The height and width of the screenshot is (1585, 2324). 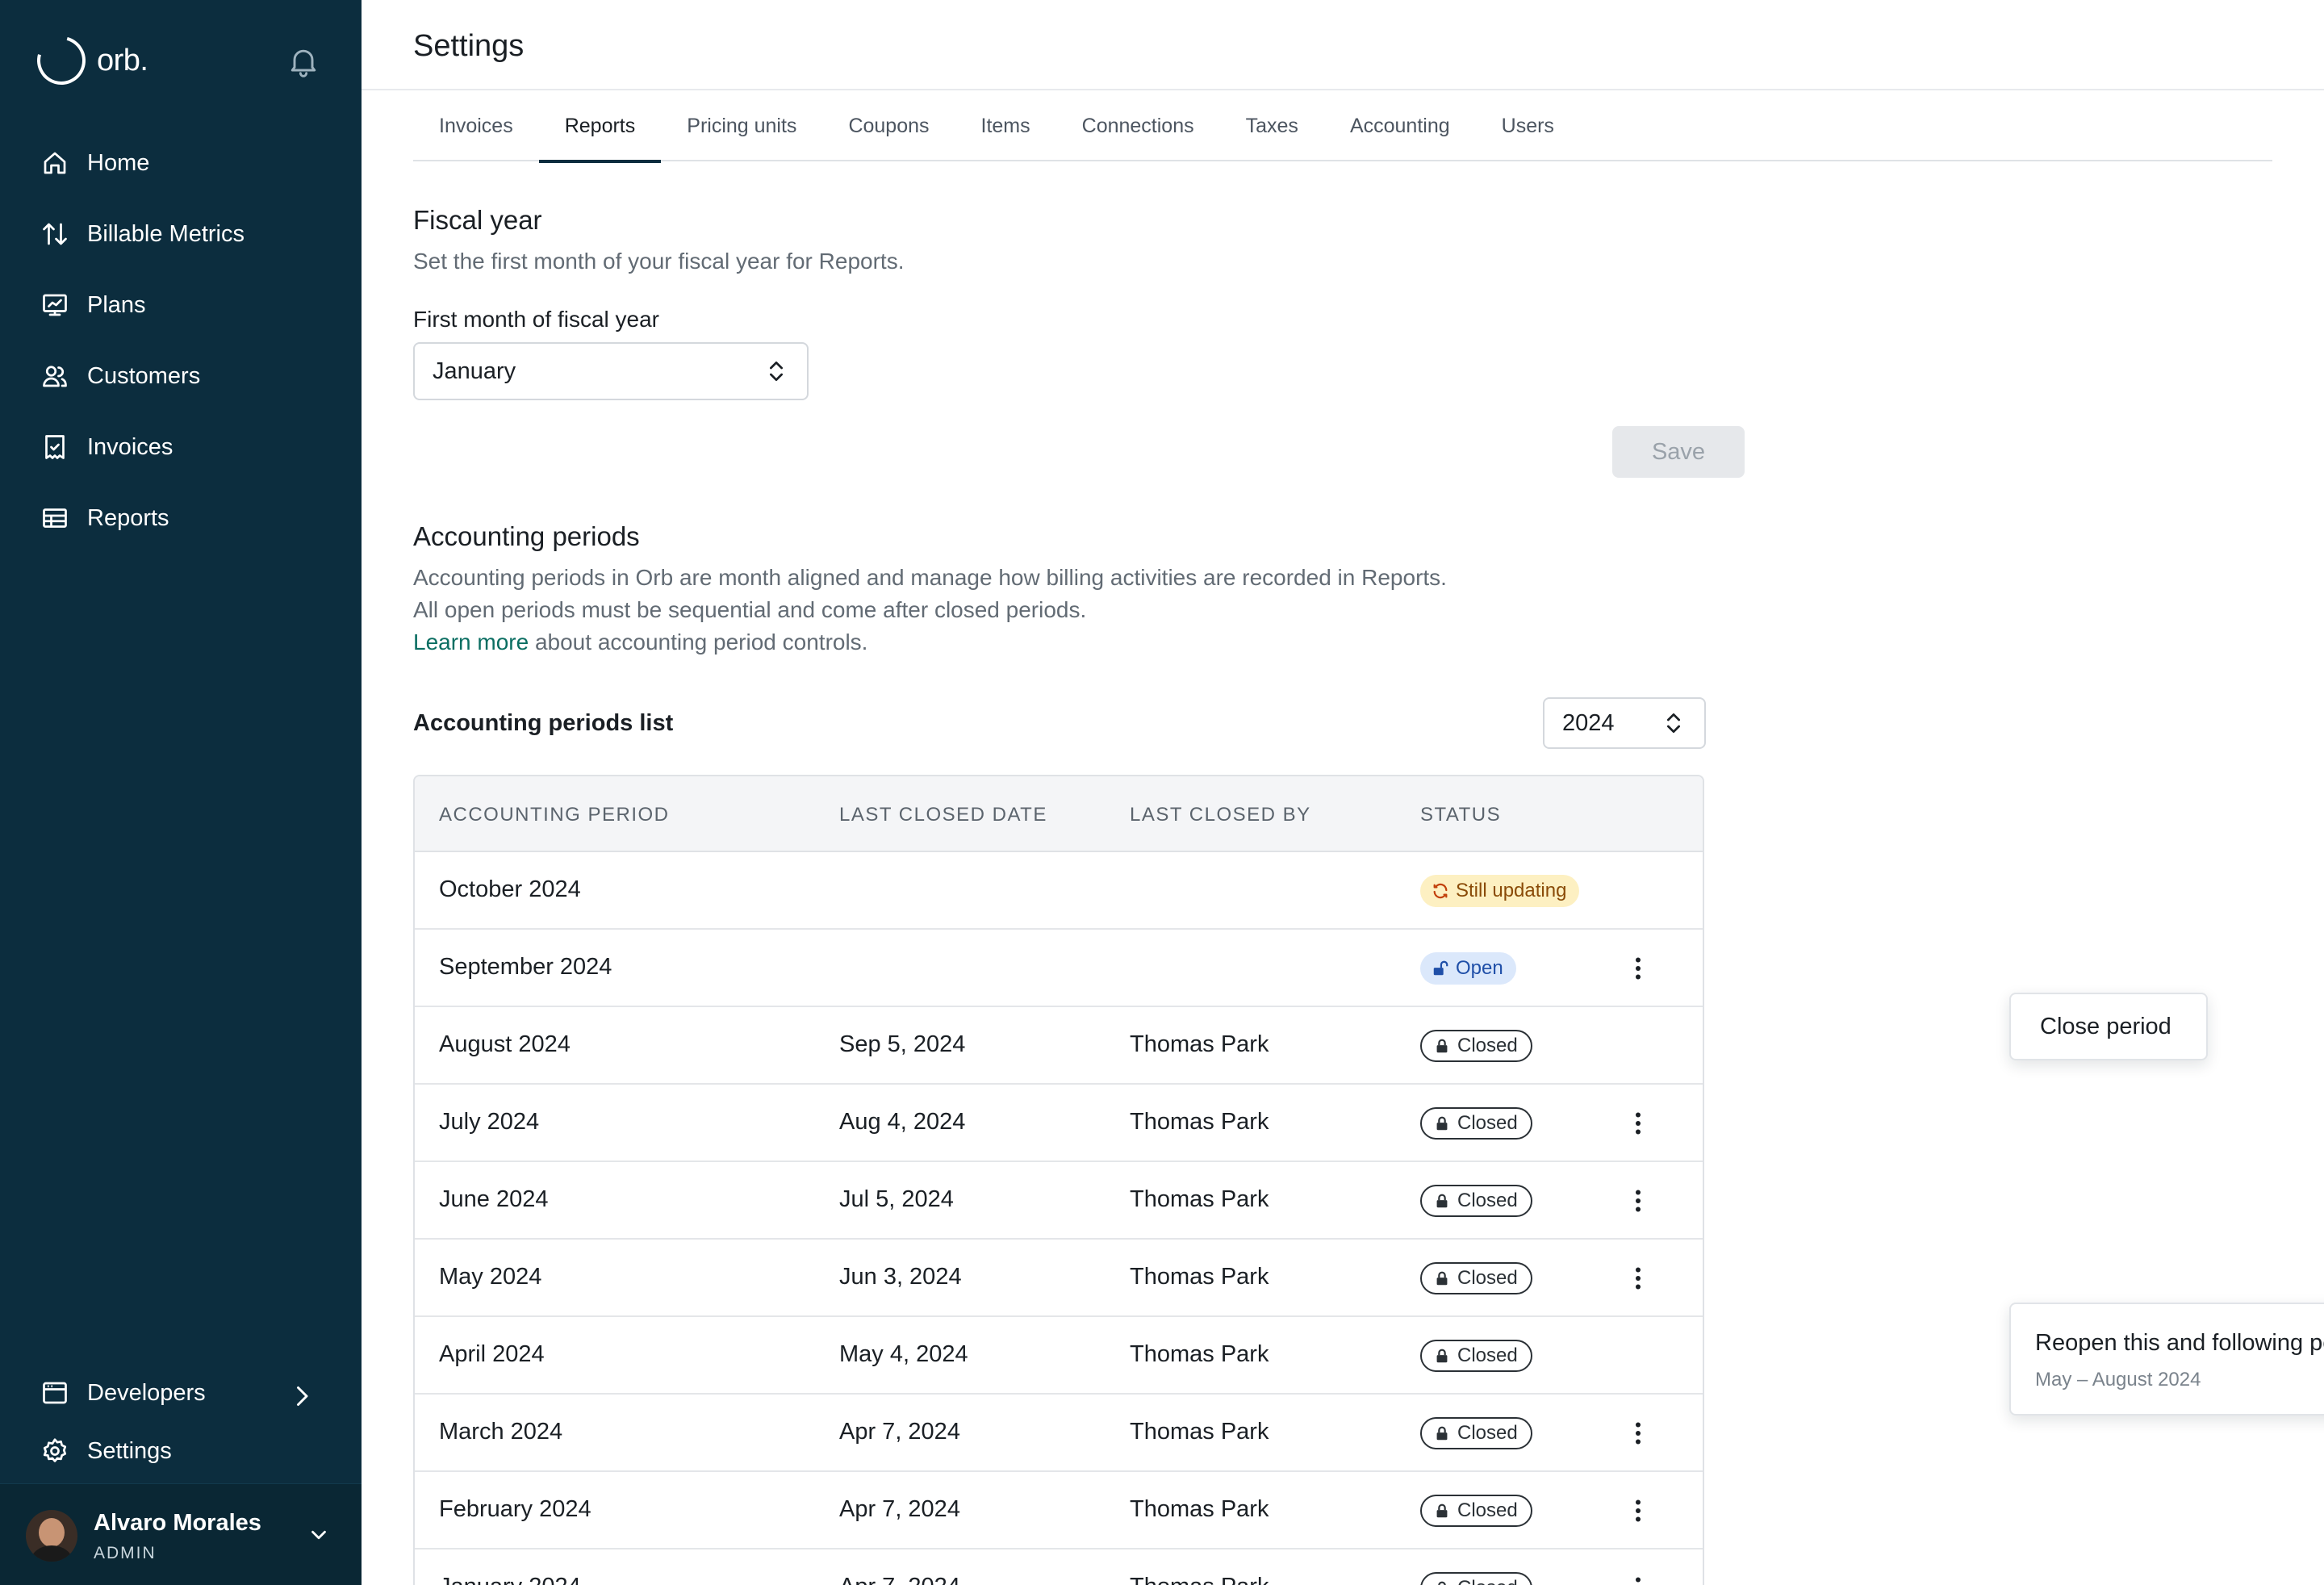 What do you see at coordinates (536, 319) in the screenshot?
I see `fiscal-month-label: First month of fiscal year` at bounding box center [536, 319].